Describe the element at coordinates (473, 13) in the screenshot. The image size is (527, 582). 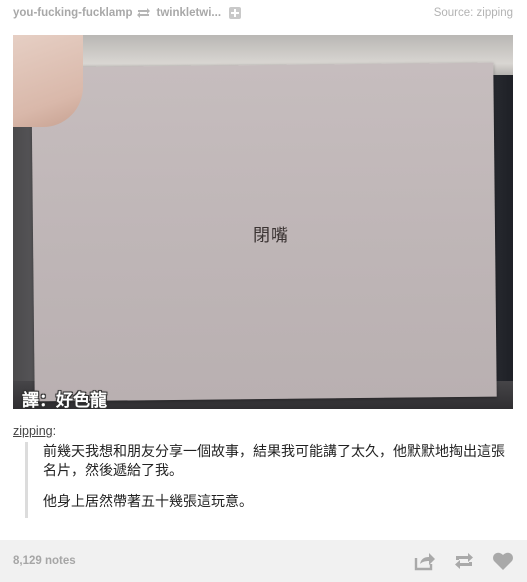
I see `source-link: Source: zipping` at that location.